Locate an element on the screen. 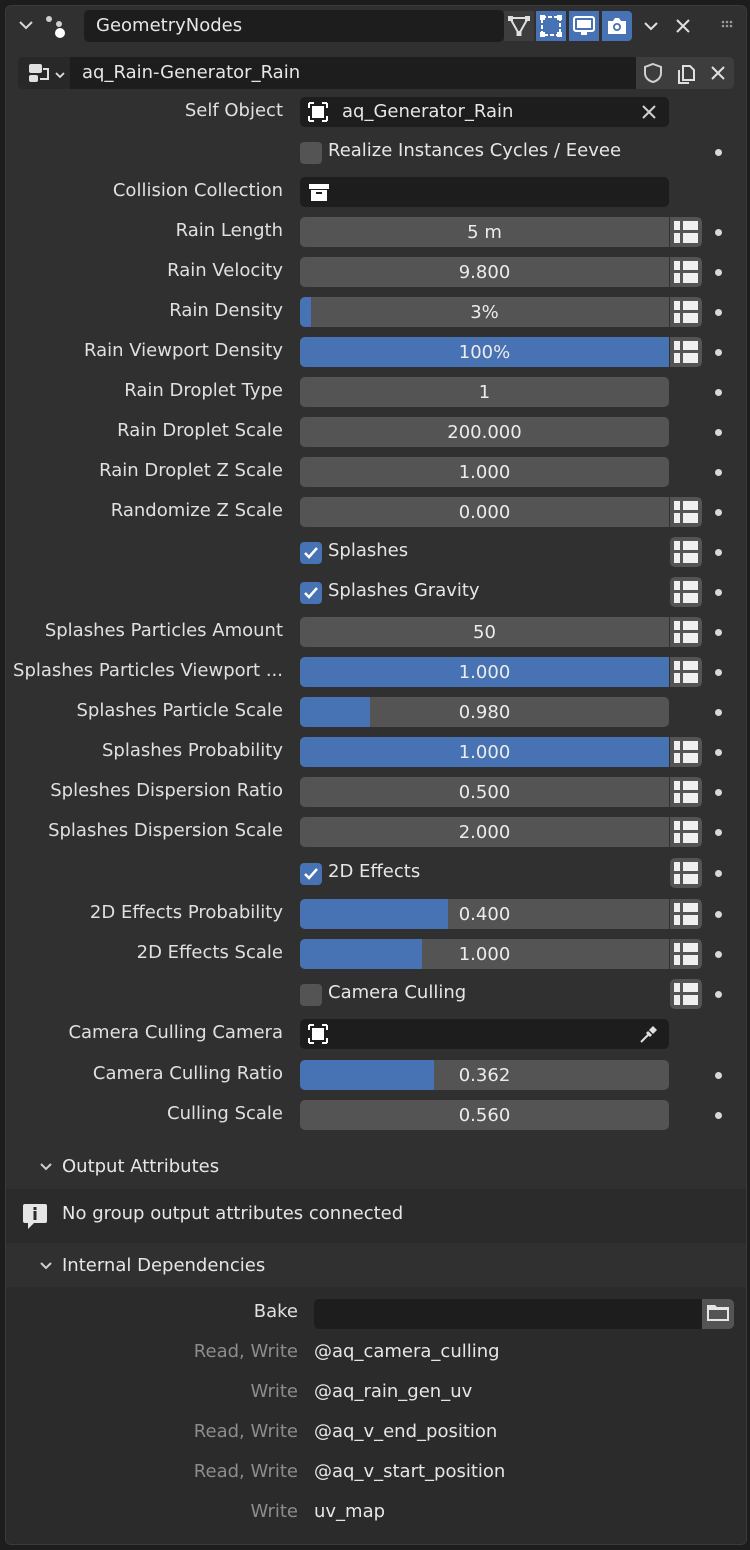  drag-handle-icon is located at coordinates (727, 25).